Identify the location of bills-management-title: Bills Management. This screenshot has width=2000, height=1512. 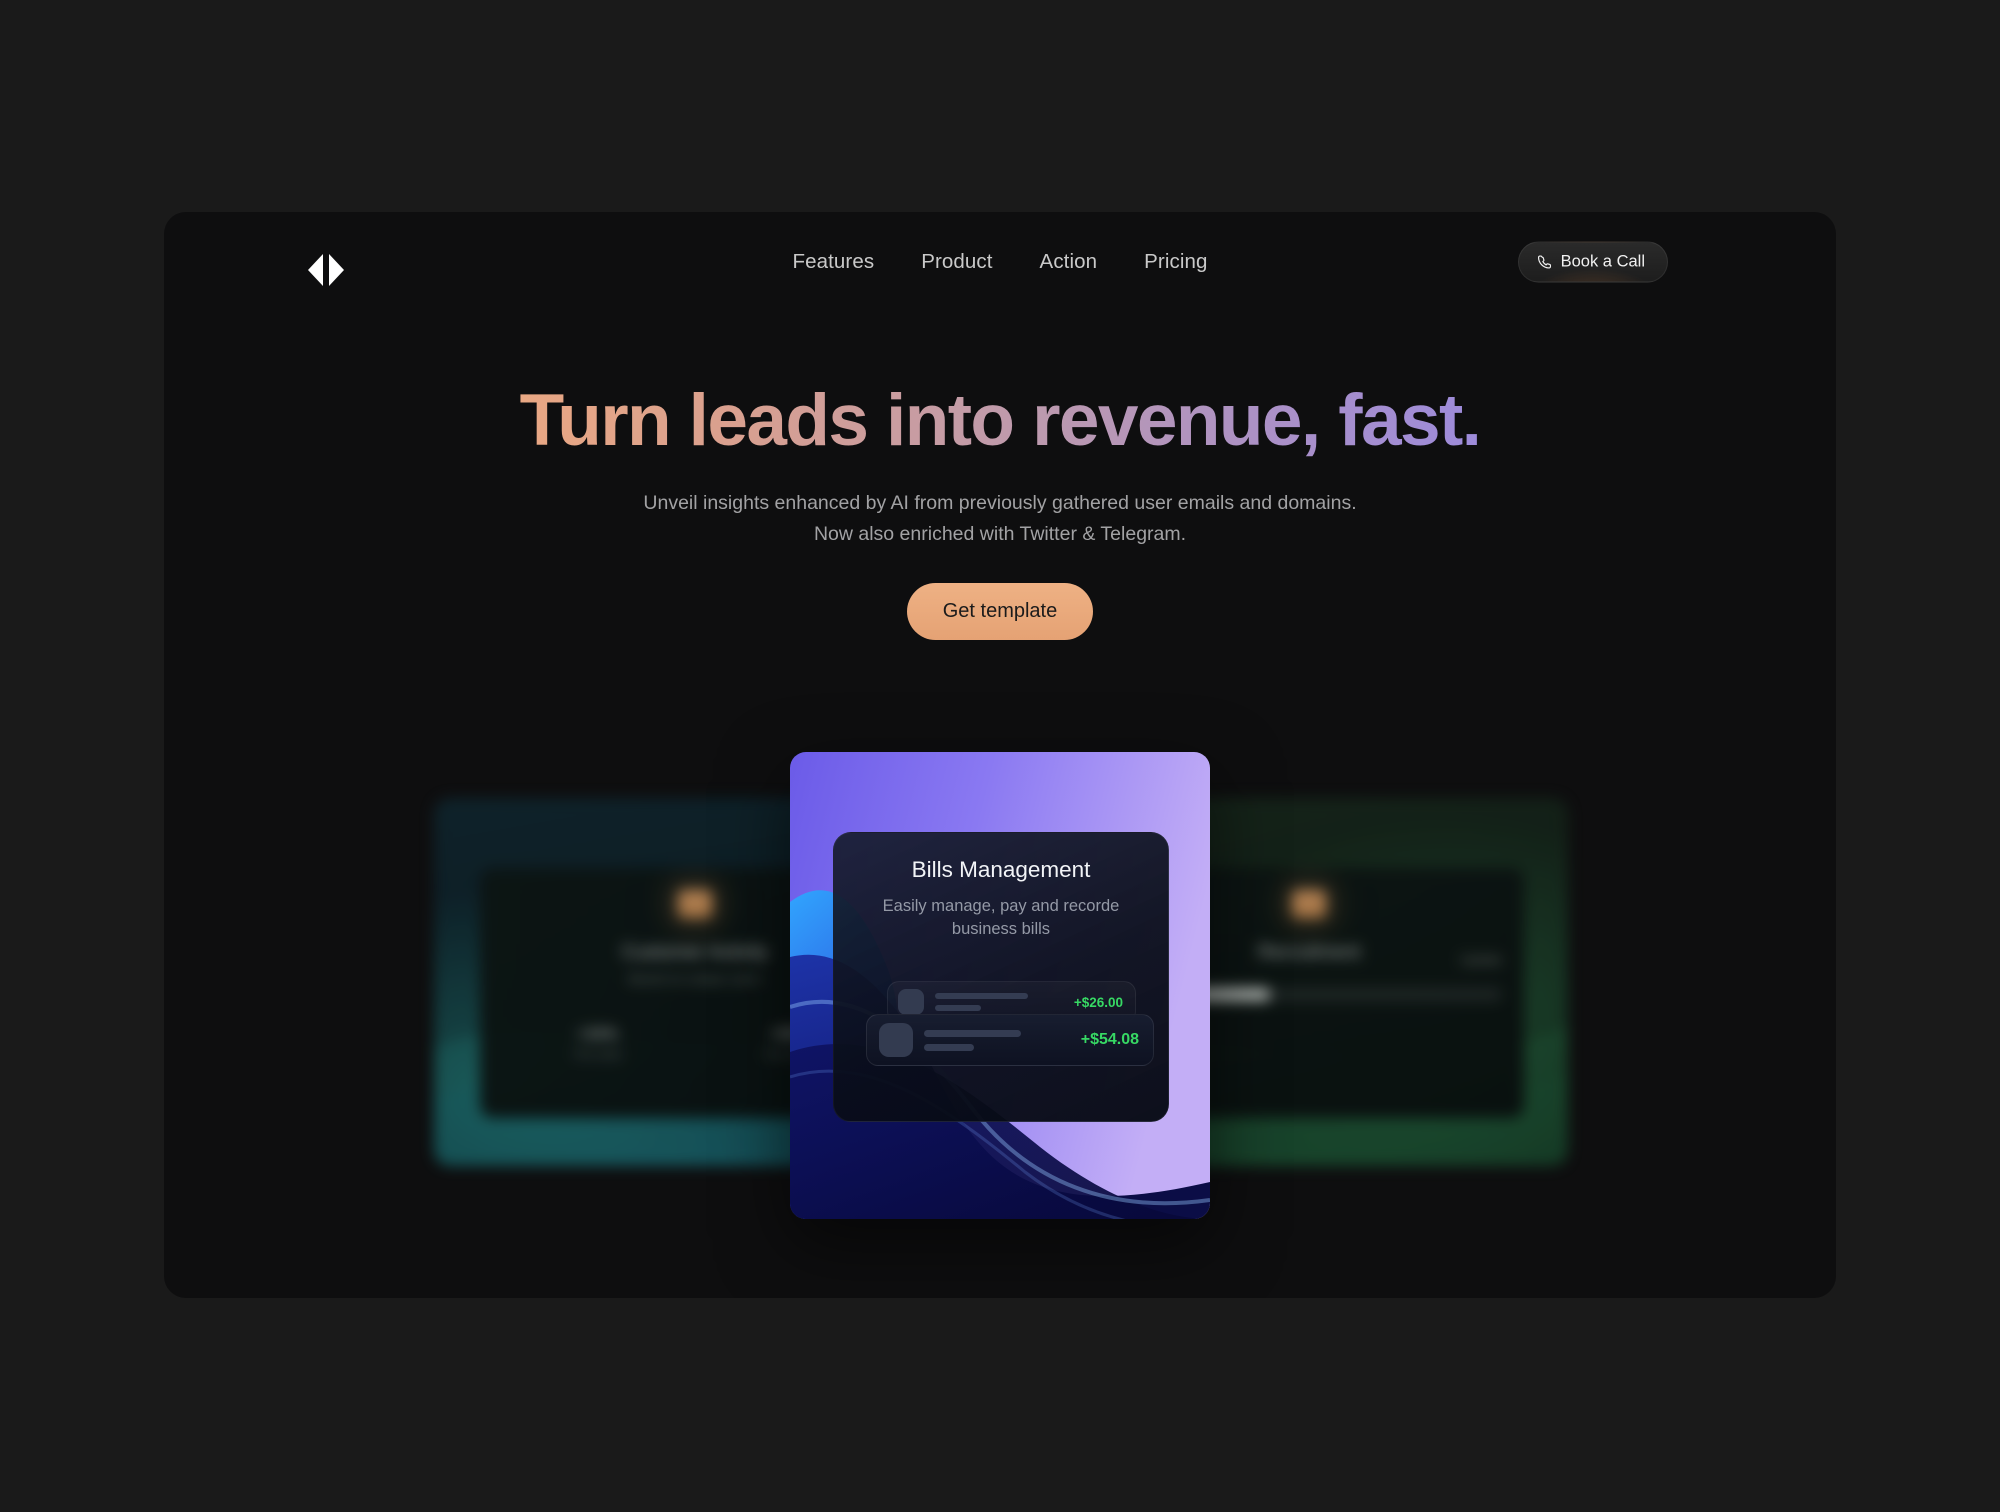
(1001, 869).